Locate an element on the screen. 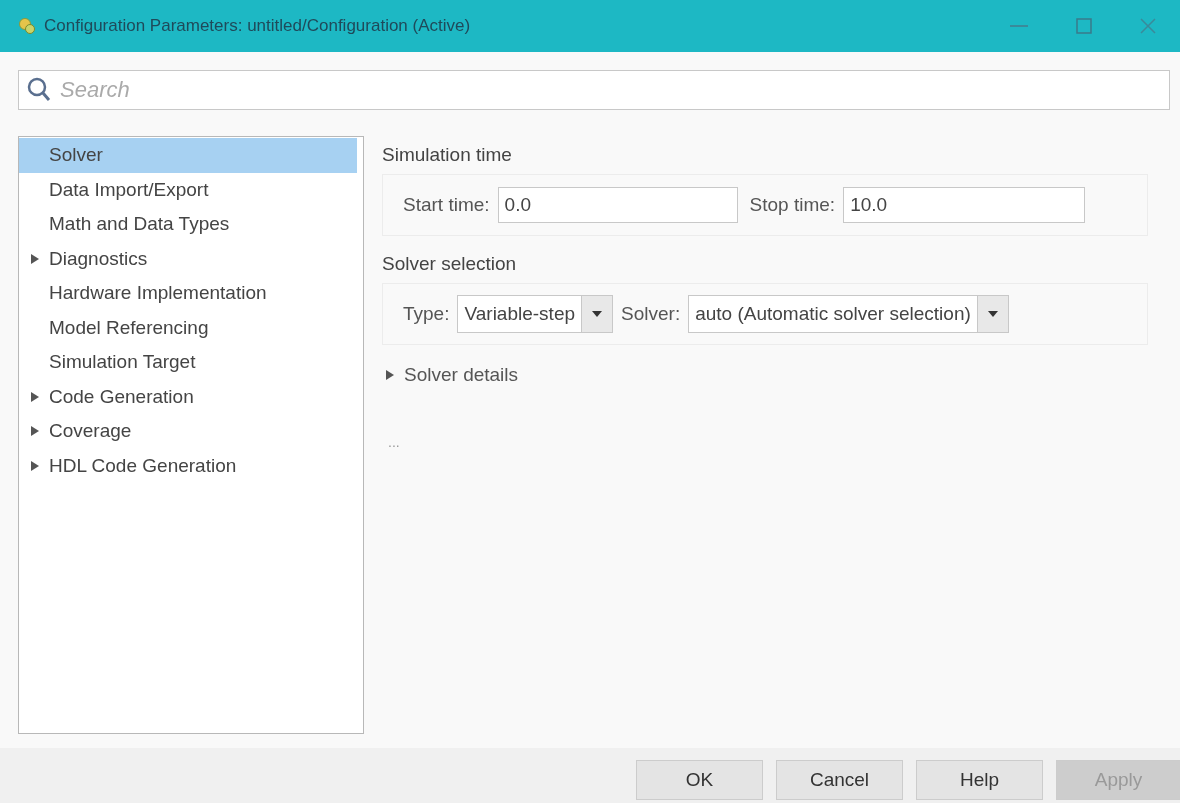 This screenshot has width=1180, height=803. tree-item: Hardware Implementation is located at coordinates (188, 293).